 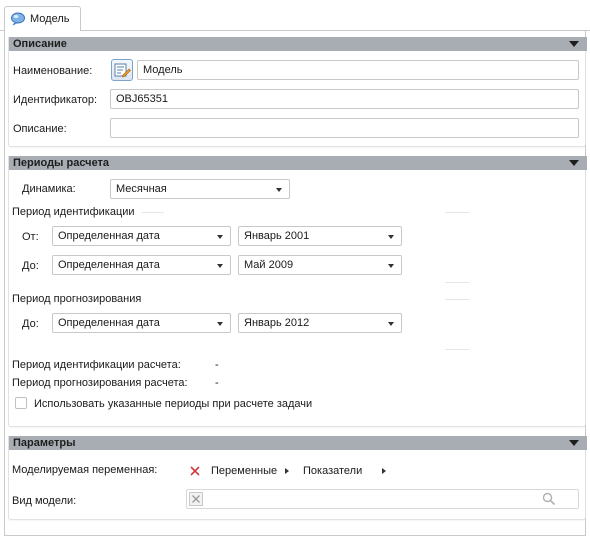 I want to click on description-label: Описание:, so click(x=40, y=129).